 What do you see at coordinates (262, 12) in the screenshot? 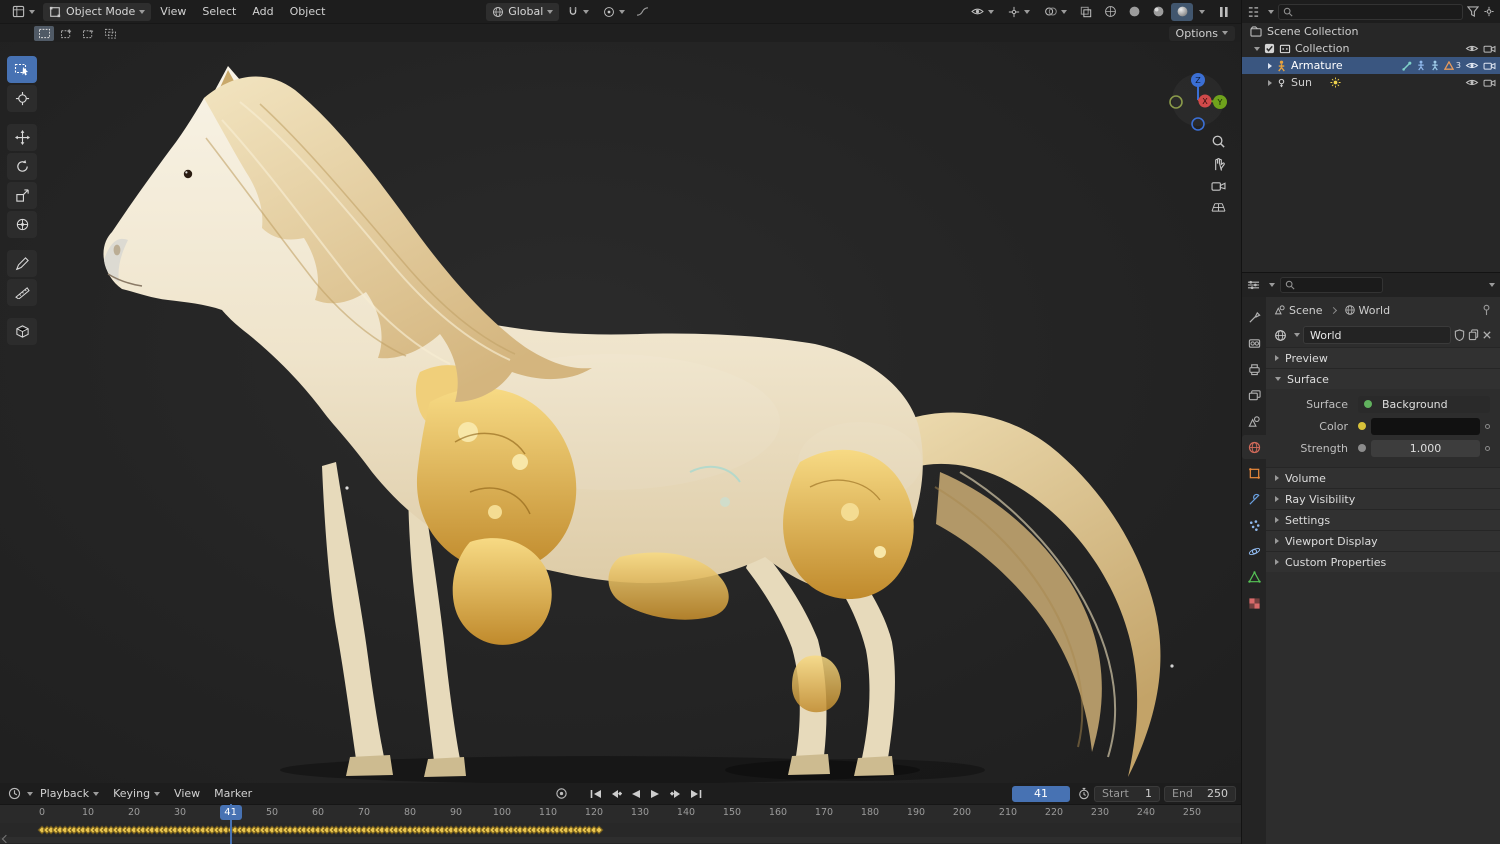
I see `menu-add: Add` at bounding box center [262, 12].